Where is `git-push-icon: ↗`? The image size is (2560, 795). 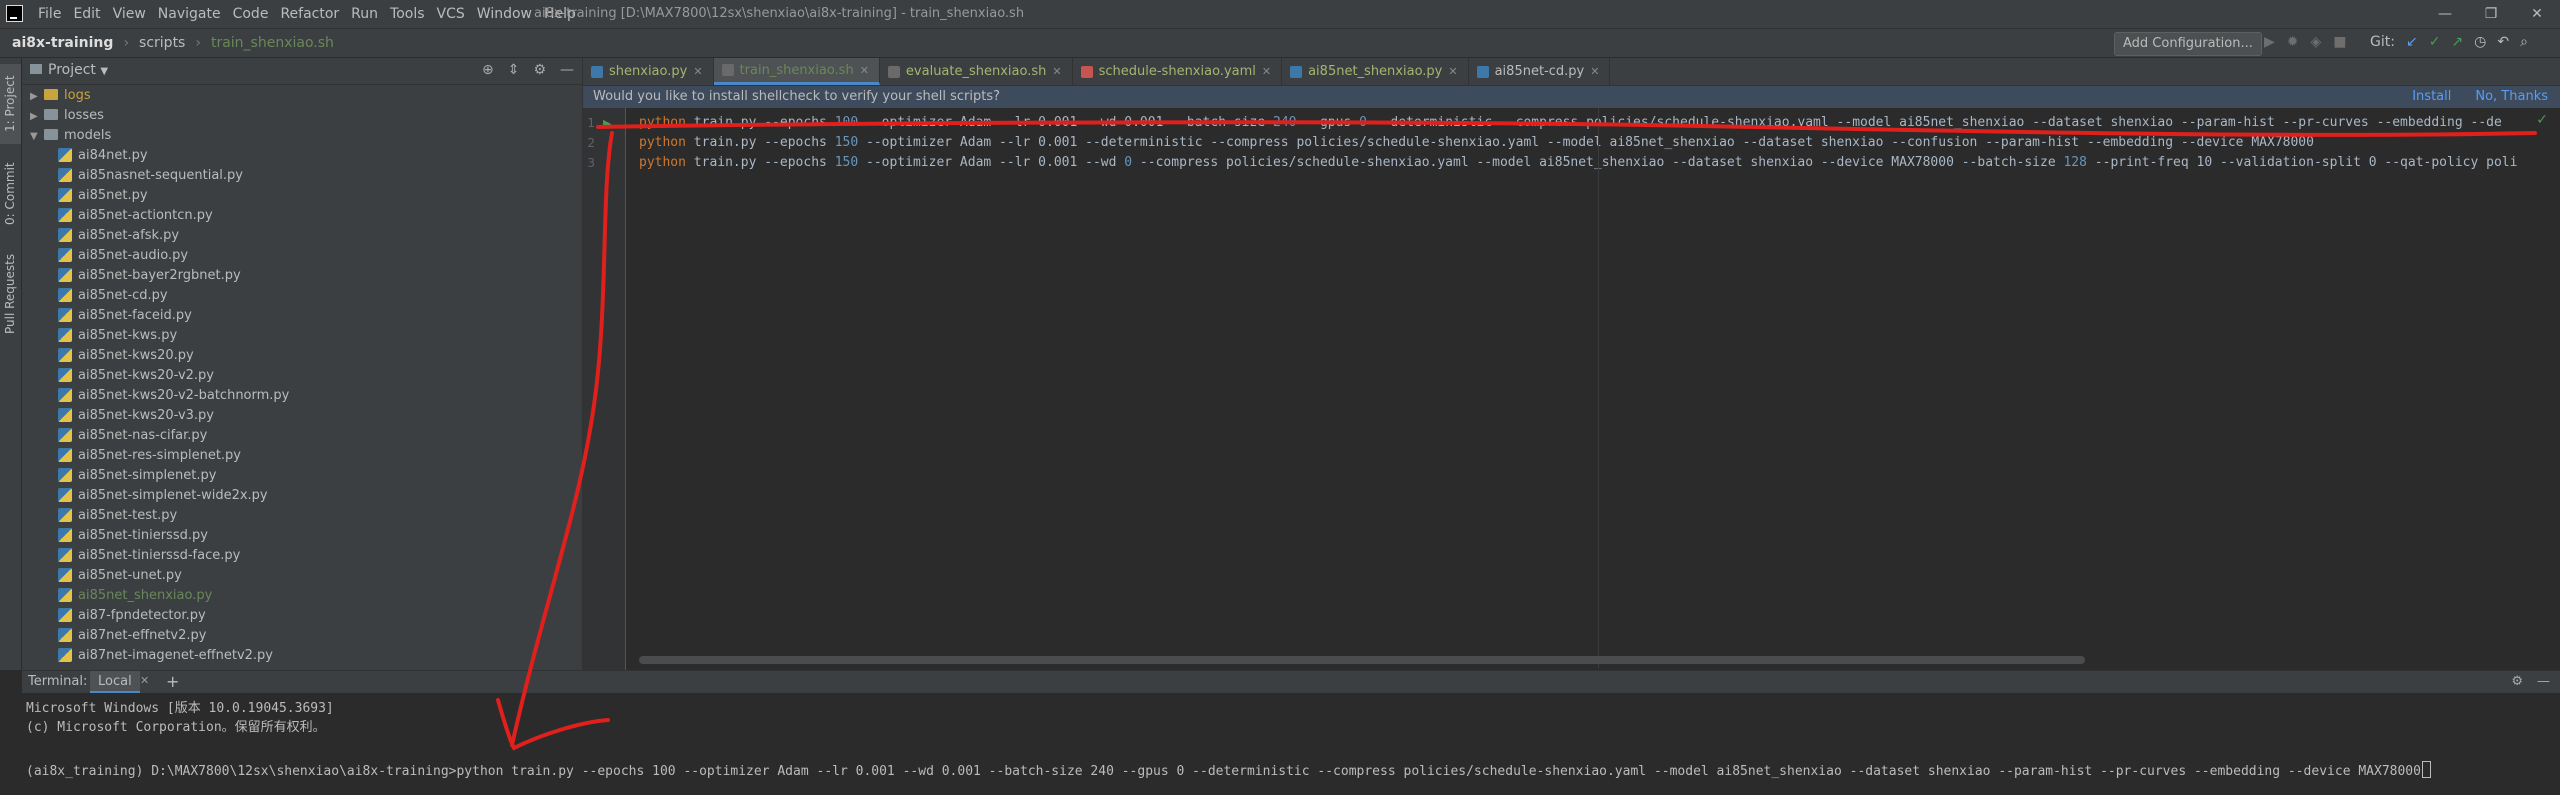 git-push-icon: ↗ is located at coordinates (2457, 42).